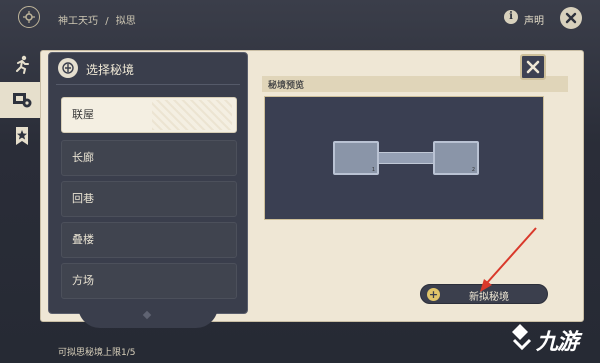 This screenshot has height=363, width=600. I want to click on plus-icon: +, so click(433, 294).